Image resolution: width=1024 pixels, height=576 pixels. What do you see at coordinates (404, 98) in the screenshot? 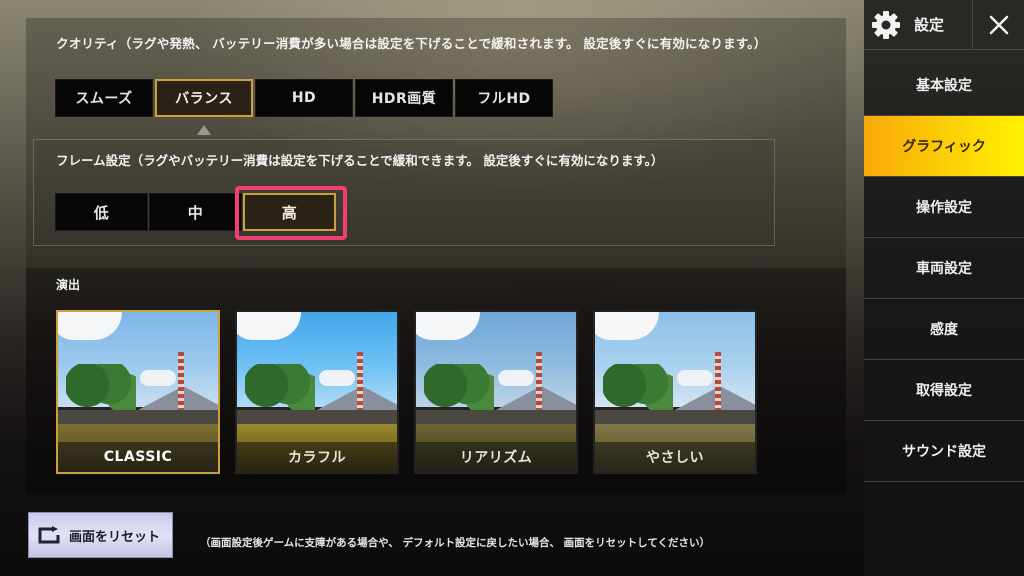
I see `quality-option-hdr: HDR画質` at bounding box center [404, 98].